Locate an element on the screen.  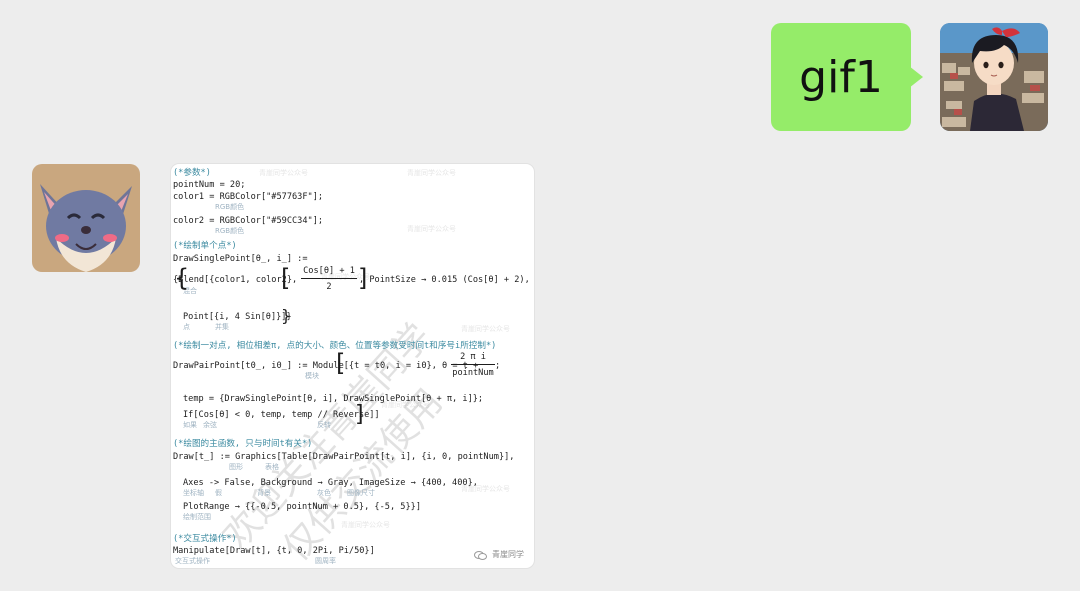
code-hint: 交互式操作 is located at coordinates (192, 561).